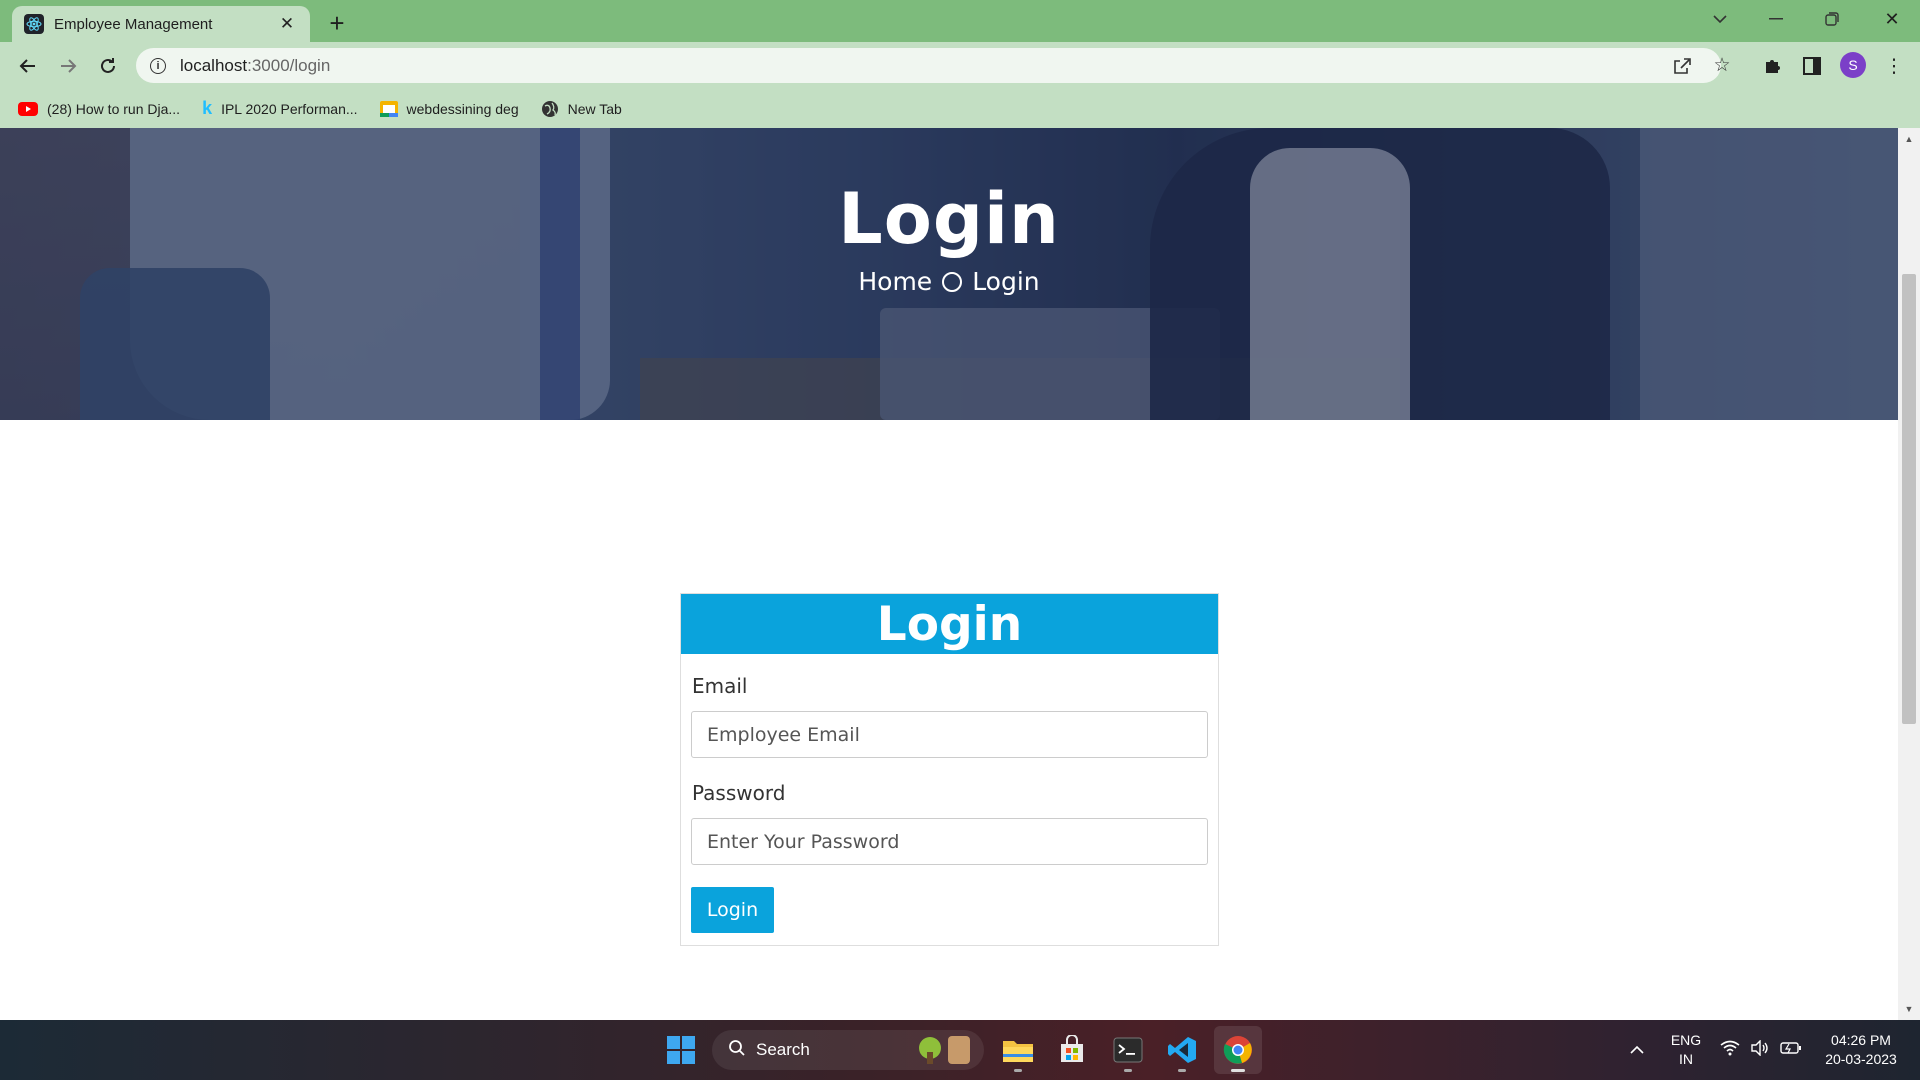  I want to click on back-icon, so click(28, 66).